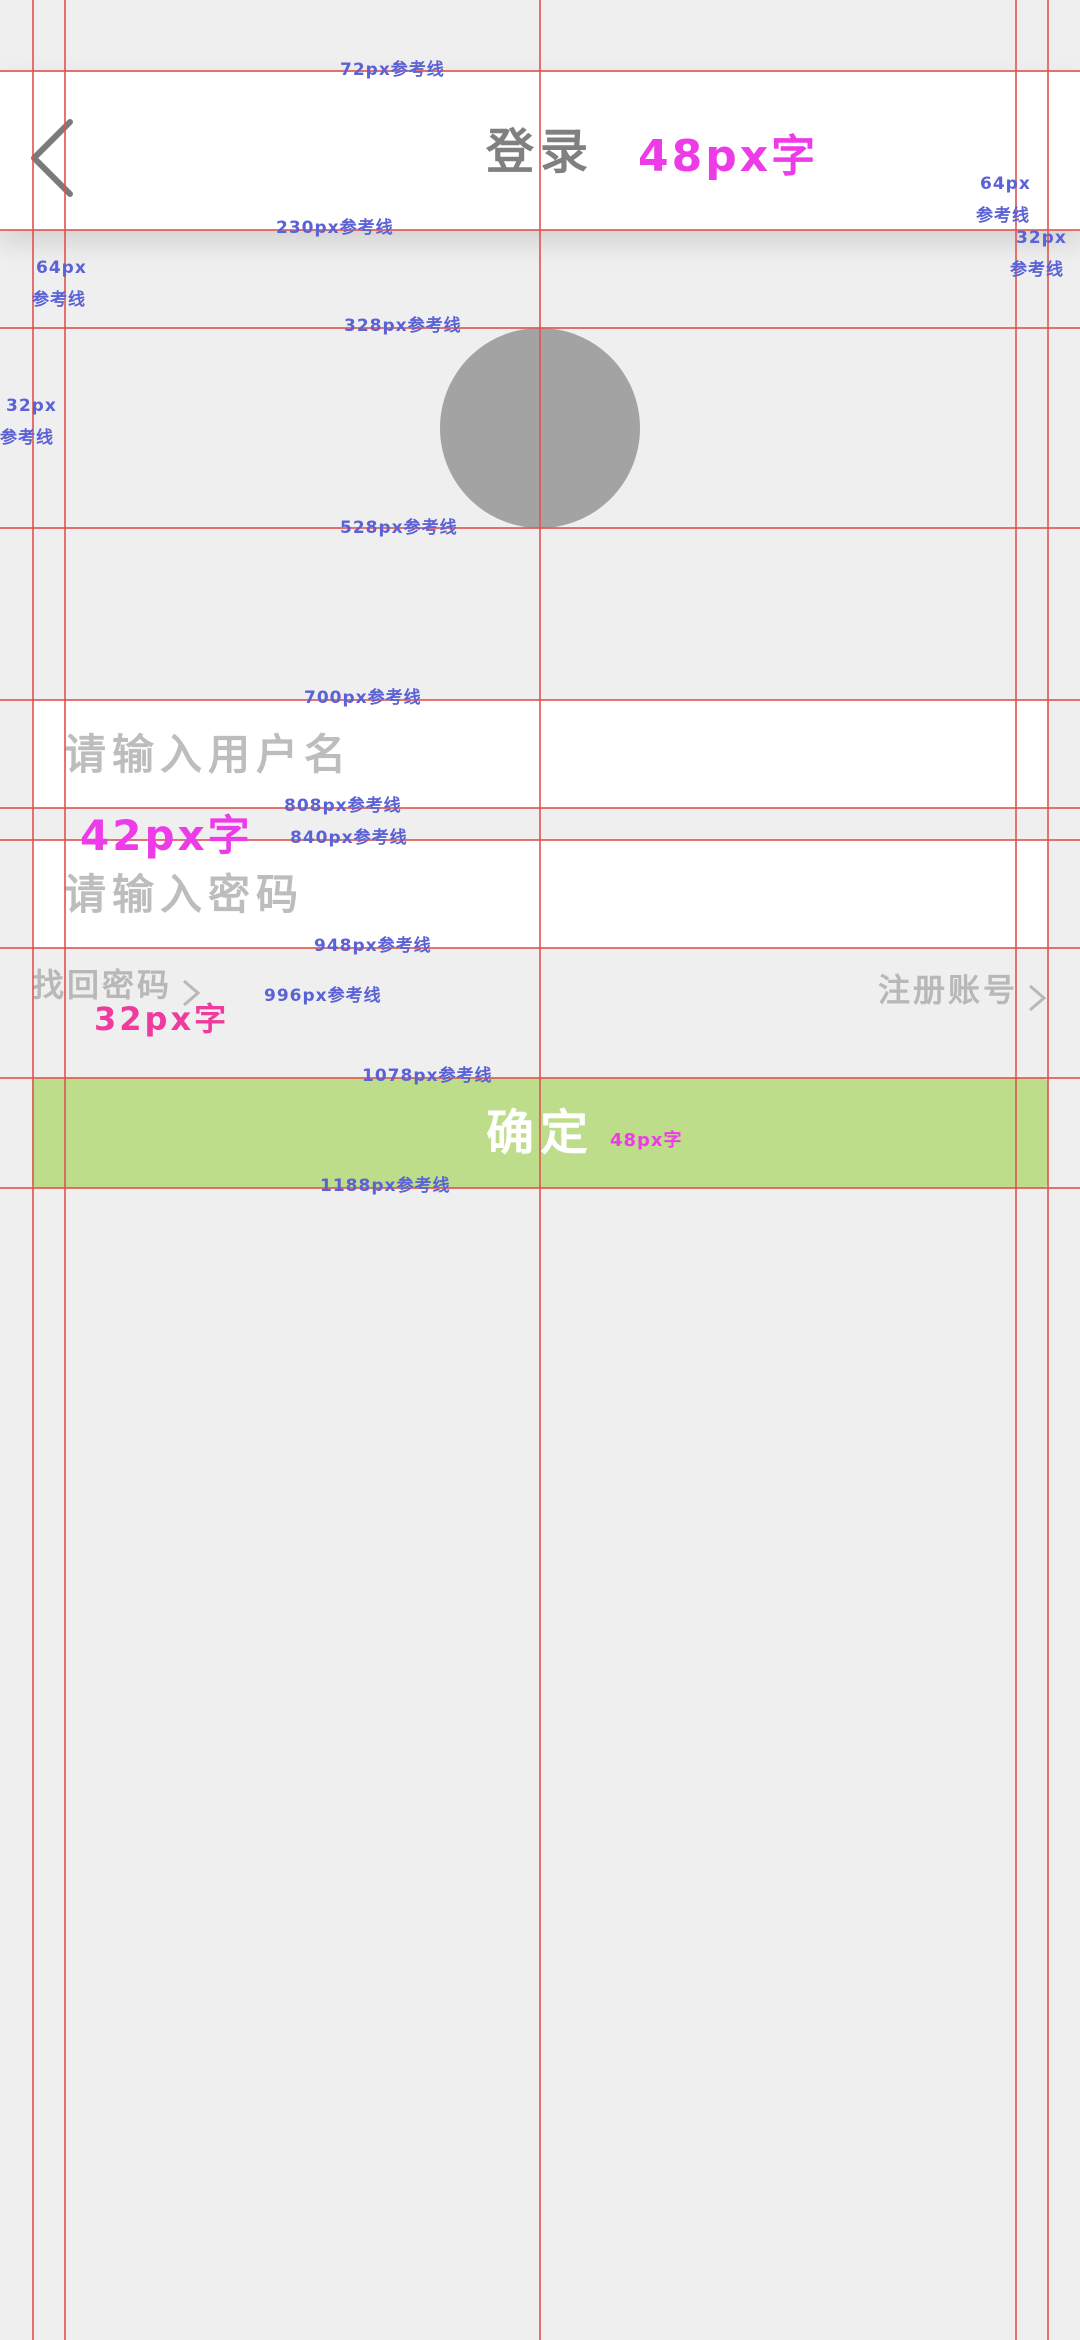  What do you see at coordinates (343, 806) in the screenshot?
I see `guide-note: 808px参考线` at bounding box center [343, 806].